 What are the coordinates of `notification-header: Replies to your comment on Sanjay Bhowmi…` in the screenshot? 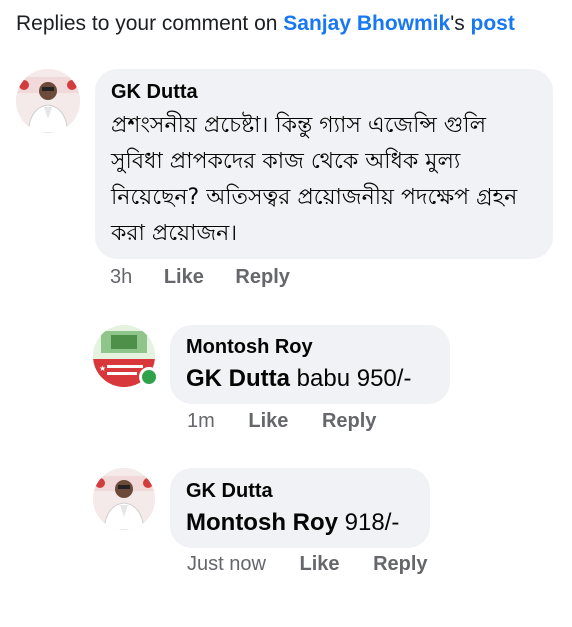 It's located at (265, 24).